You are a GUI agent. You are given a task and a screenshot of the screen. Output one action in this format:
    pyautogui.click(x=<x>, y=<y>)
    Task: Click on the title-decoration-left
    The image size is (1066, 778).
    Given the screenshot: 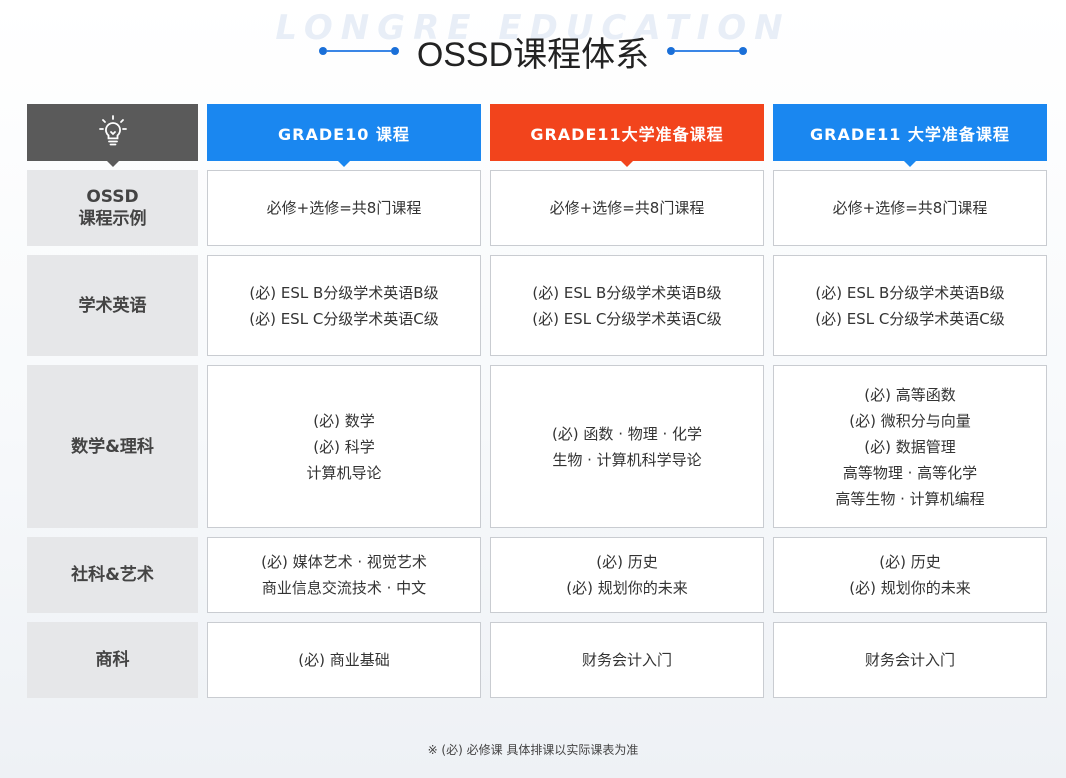 What is the action you would take?
    pyautogui.click(x=358, y=51)
    